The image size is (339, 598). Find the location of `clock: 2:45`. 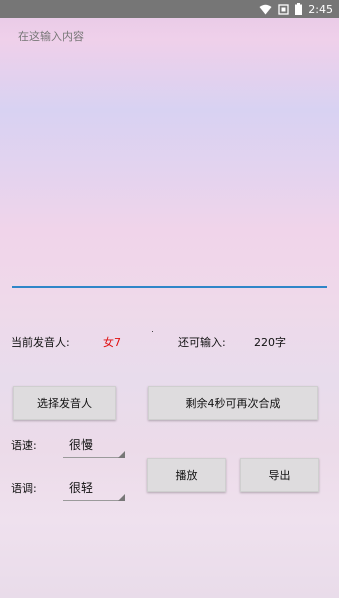

clock: 2:45 is located at coordinates (320, 9).